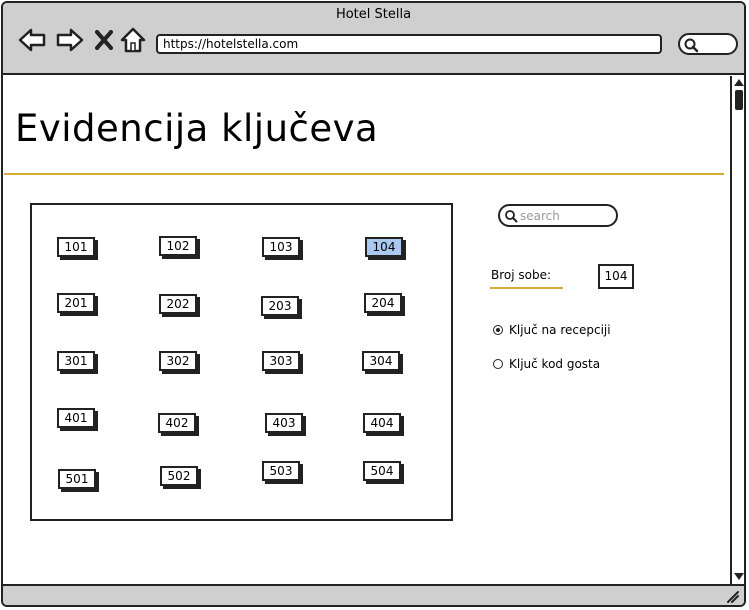 Image resolution: width=749 pixels, height=610 pixels. Describe the element at coordinates (284, 423) in the screenshot. I see `room-key-403: 403` at that location.